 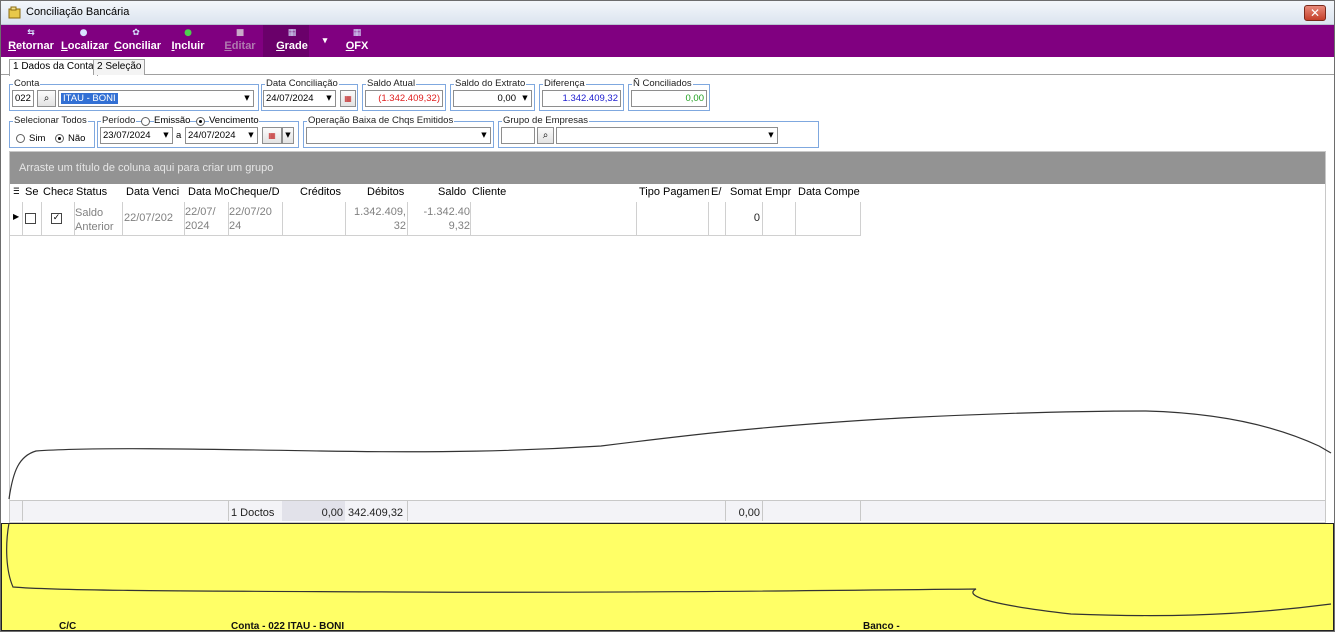 What do you see at coordinates (380, 219) in the screenshot?
I see `cell-debitos: 1.342.409, 32` at bounding box center [380, 219].